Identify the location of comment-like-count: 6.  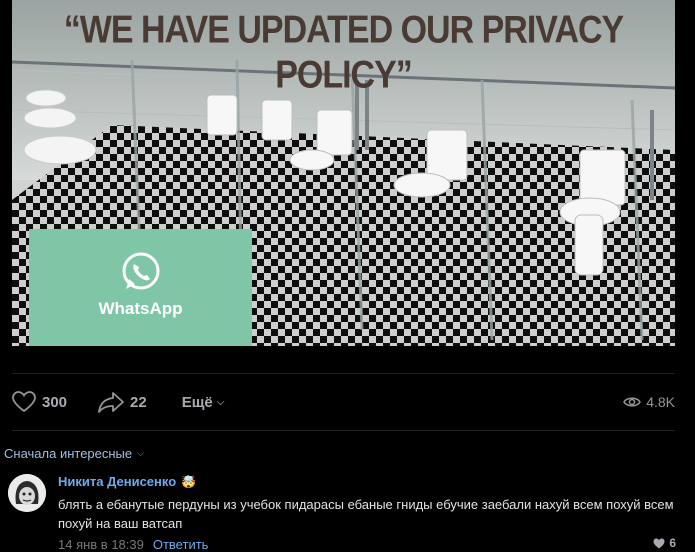
(672, 543).